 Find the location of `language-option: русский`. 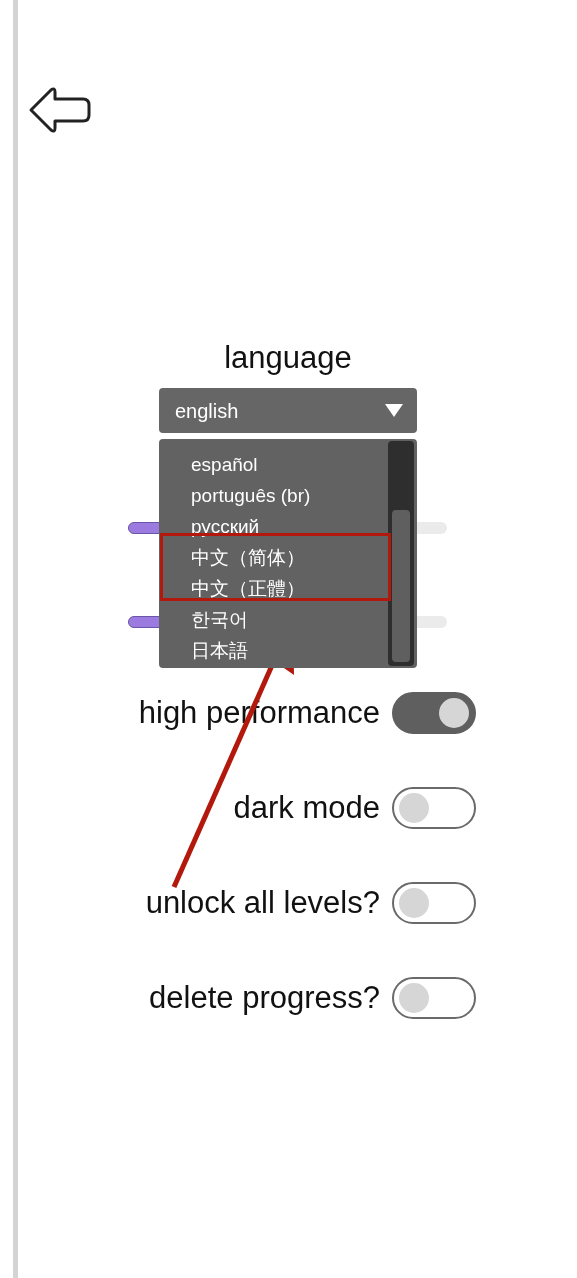

language-option: русский is located at coordinates (289, 526).